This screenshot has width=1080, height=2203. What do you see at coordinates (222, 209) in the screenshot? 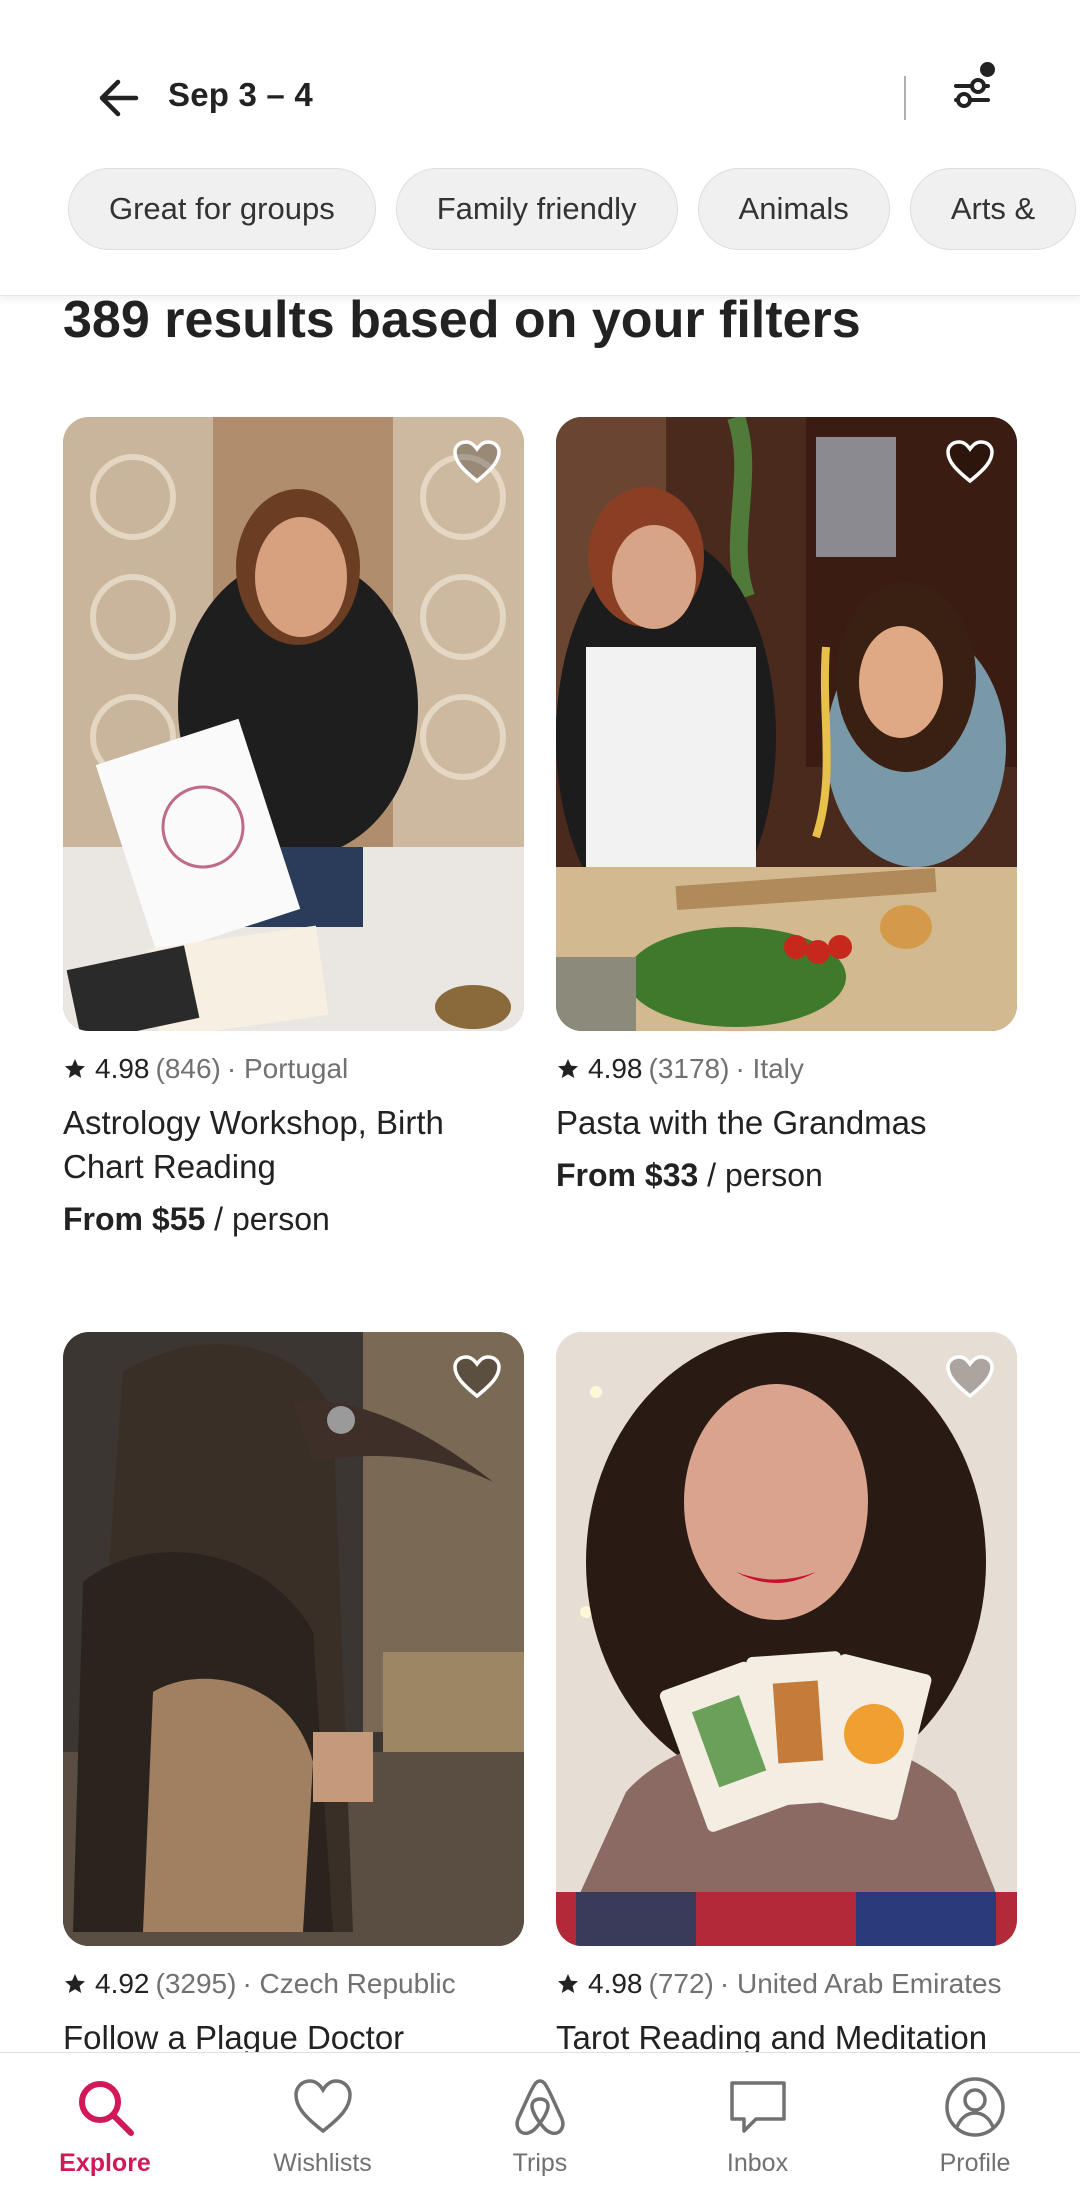
I see `chip-great-for-groups: Great for groups` at bounding box center [222, 209].